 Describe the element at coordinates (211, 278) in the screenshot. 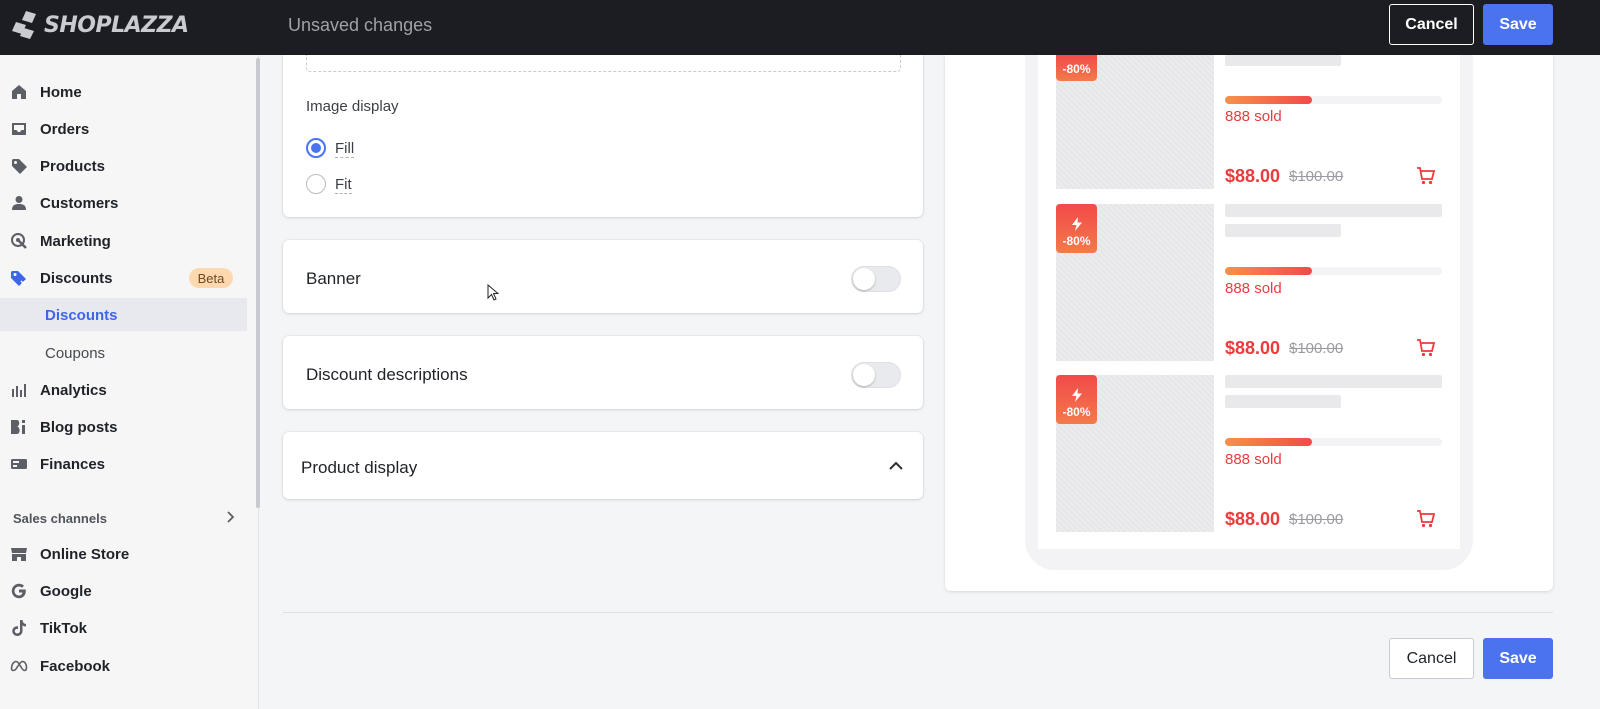

I see `beta-badge: Beta` at that location.